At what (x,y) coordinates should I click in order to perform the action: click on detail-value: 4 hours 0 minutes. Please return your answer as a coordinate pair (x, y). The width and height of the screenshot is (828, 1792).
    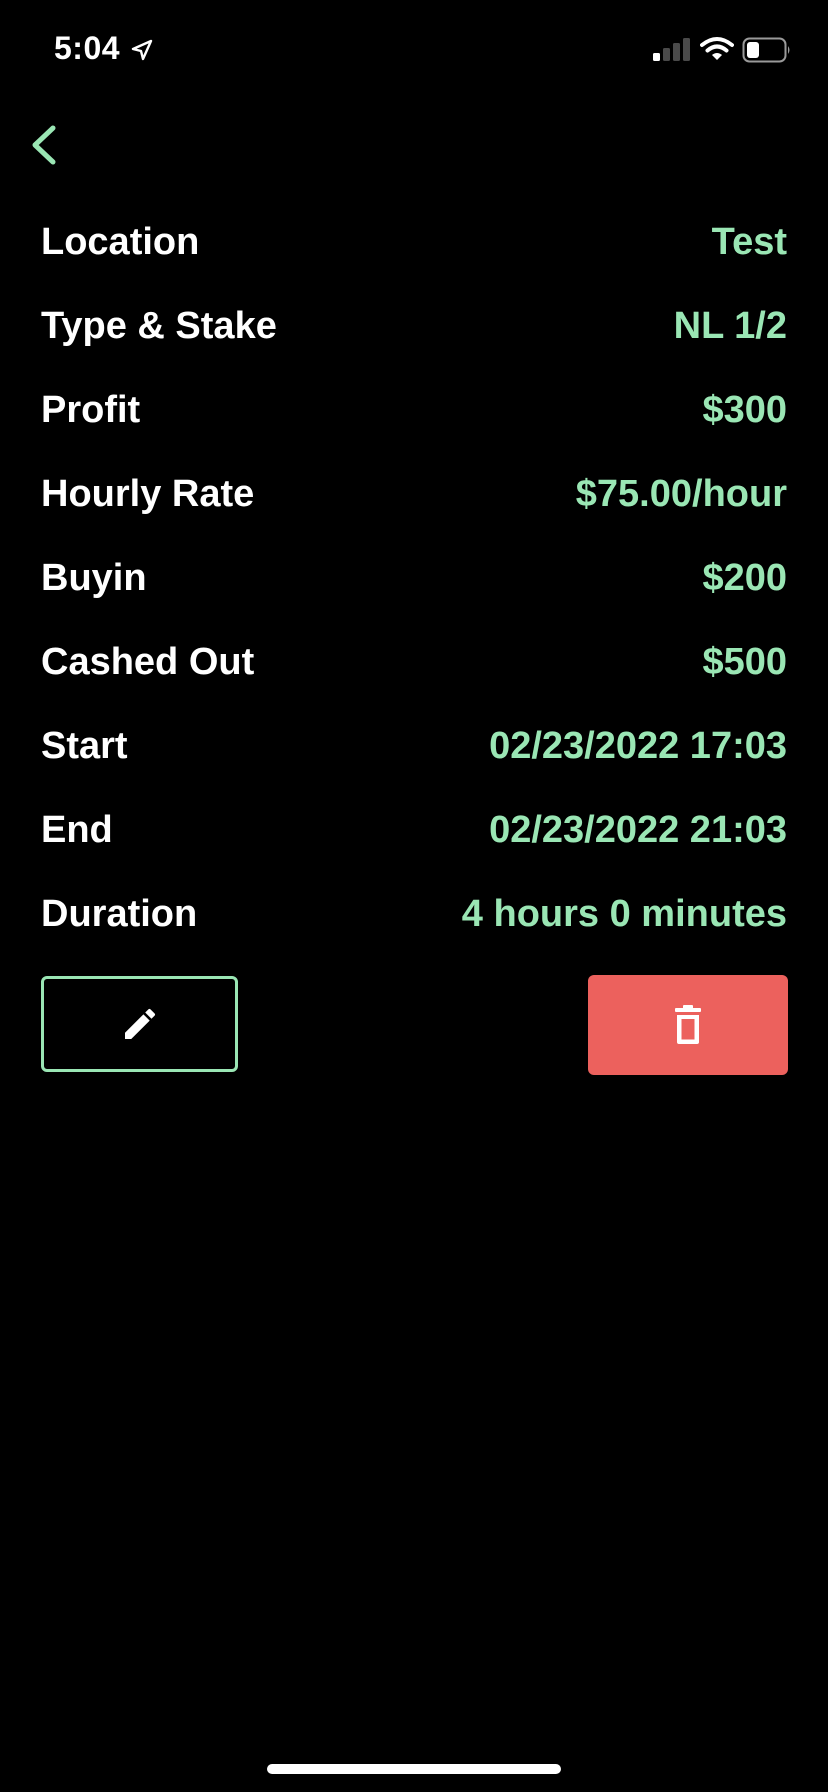
    Looking at the image, I should click on (624, 913).